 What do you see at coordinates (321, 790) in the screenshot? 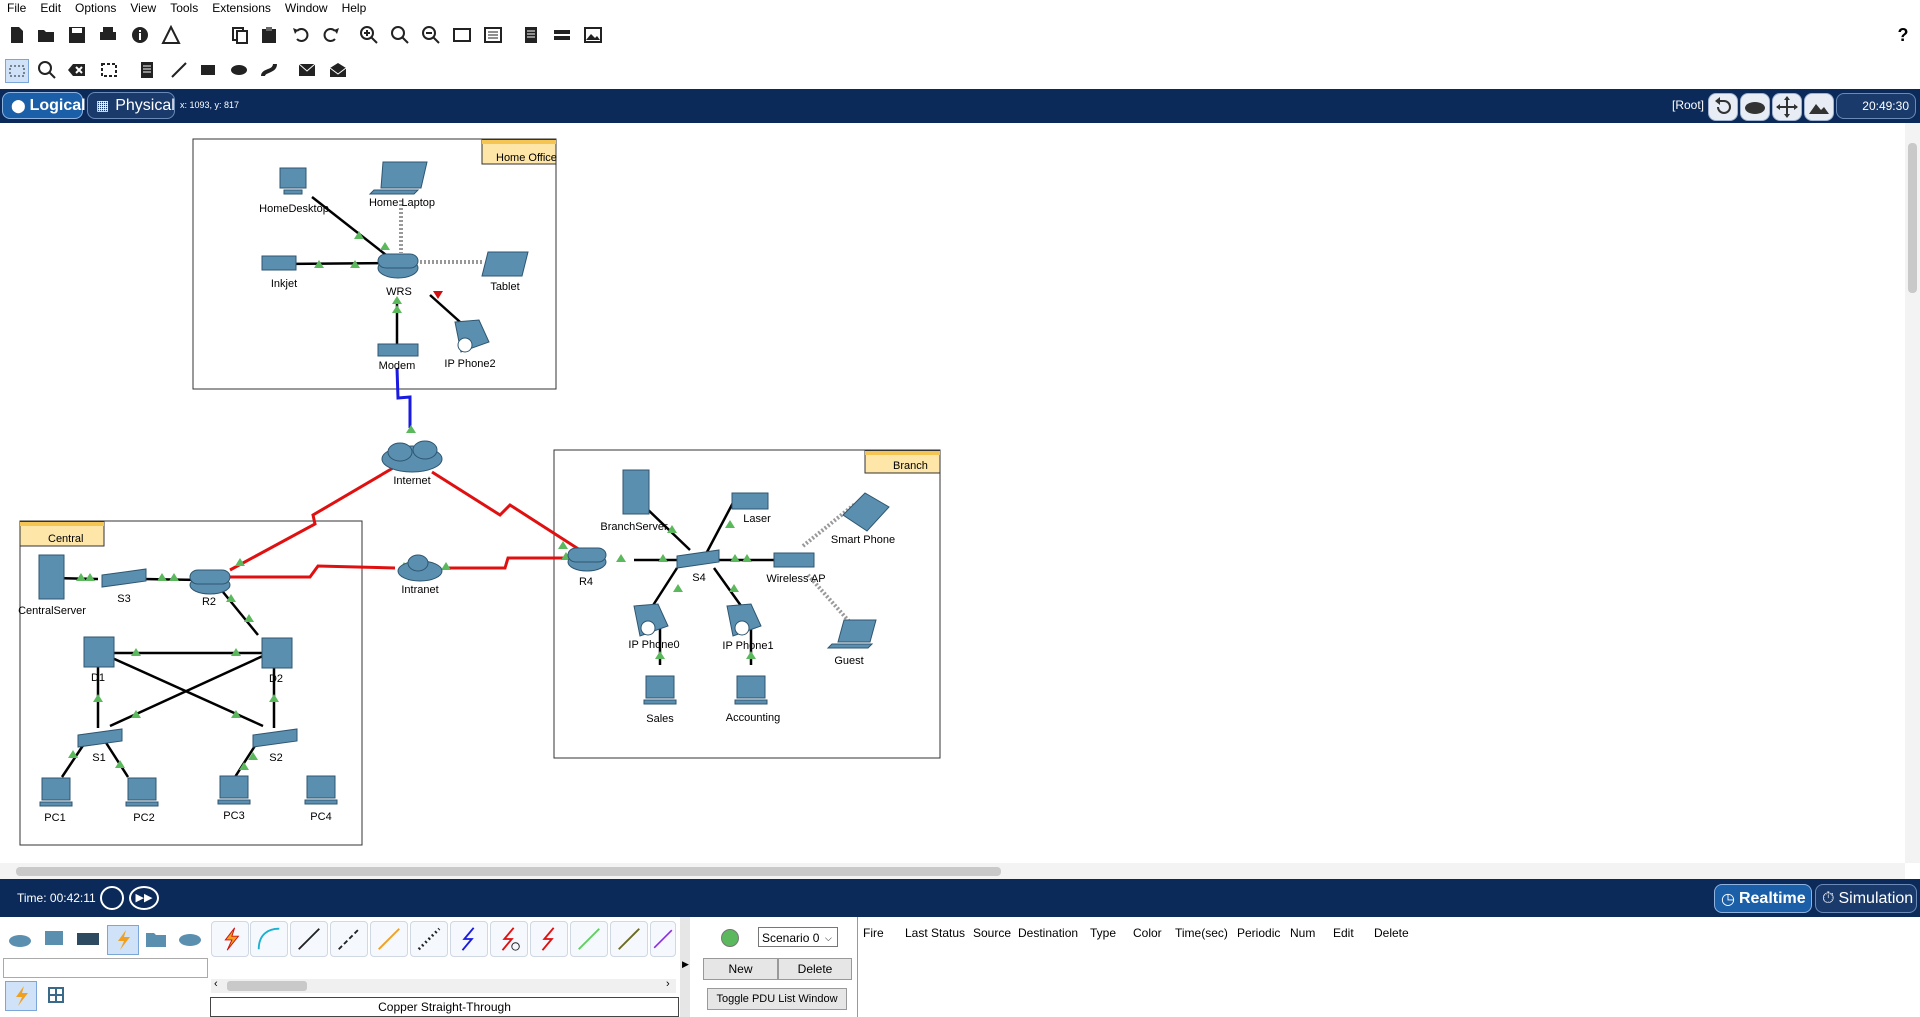
I see `device-pc4` at bounding box center [321, 790].